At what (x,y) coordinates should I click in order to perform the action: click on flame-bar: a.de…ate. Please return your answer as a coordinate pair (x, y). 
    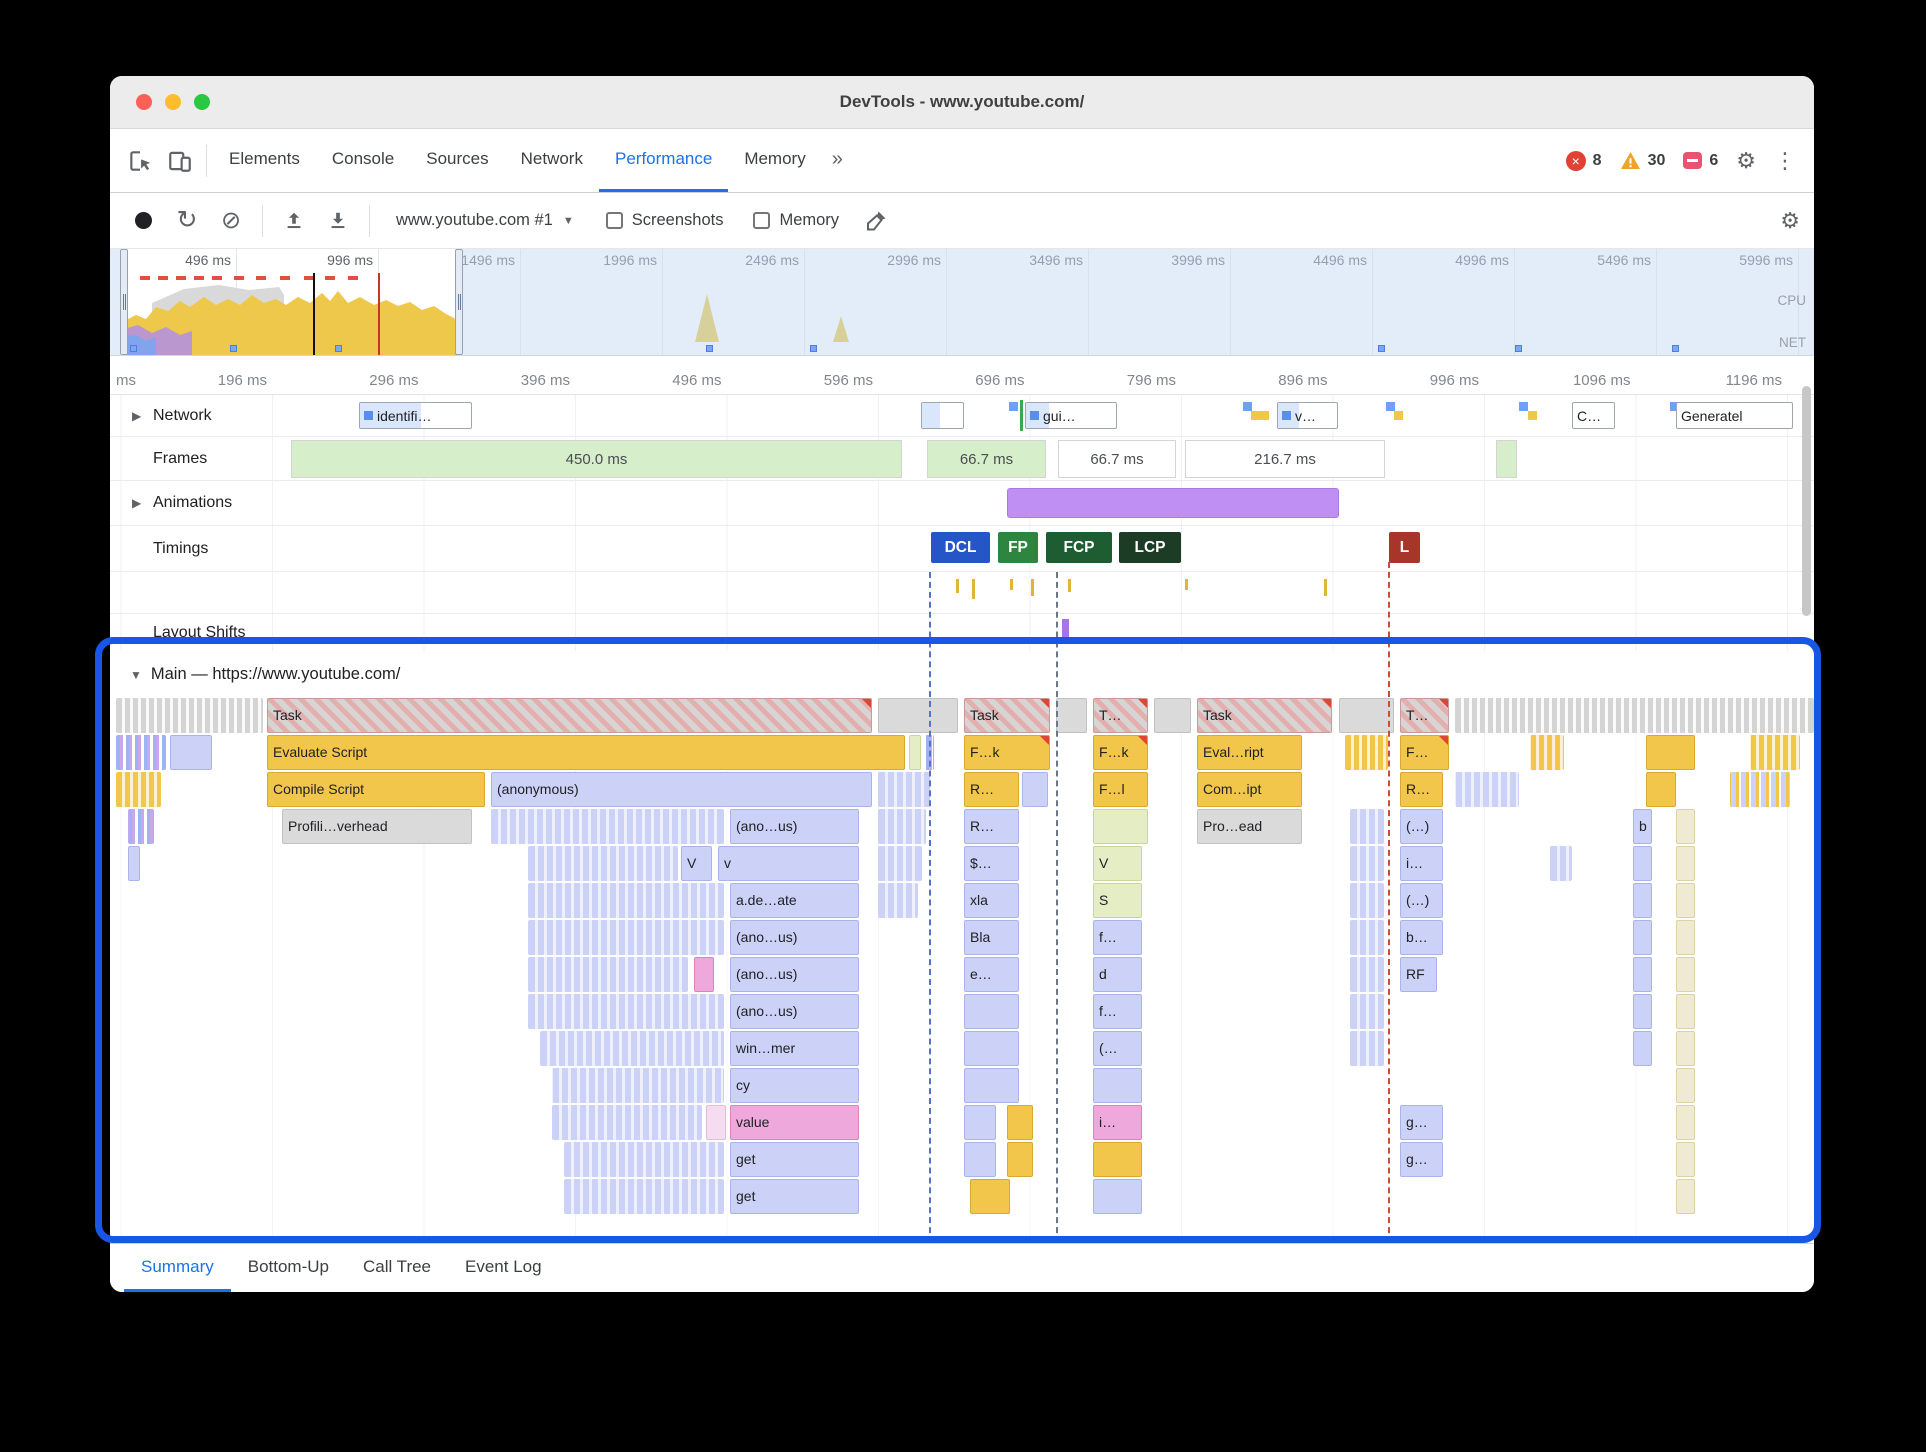
    Looking at the image, I should click on (794, 900).